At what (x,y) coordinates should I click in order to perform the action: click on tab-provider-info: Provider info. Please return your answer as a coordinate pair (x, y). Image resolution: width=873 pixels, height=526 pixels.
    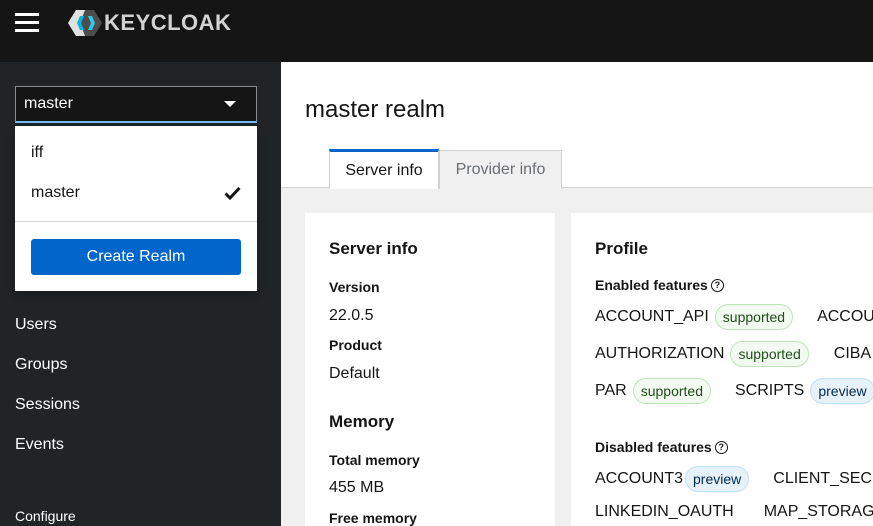
    Looking at the image, I should click on (500, 169).